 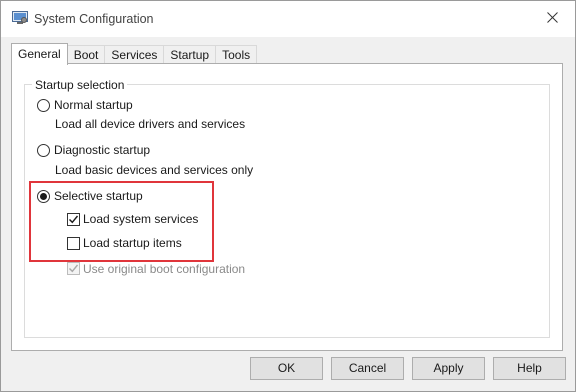 I want to click on tab-strip: General Boot Services Startup Tools, so click(x=134, y=54).